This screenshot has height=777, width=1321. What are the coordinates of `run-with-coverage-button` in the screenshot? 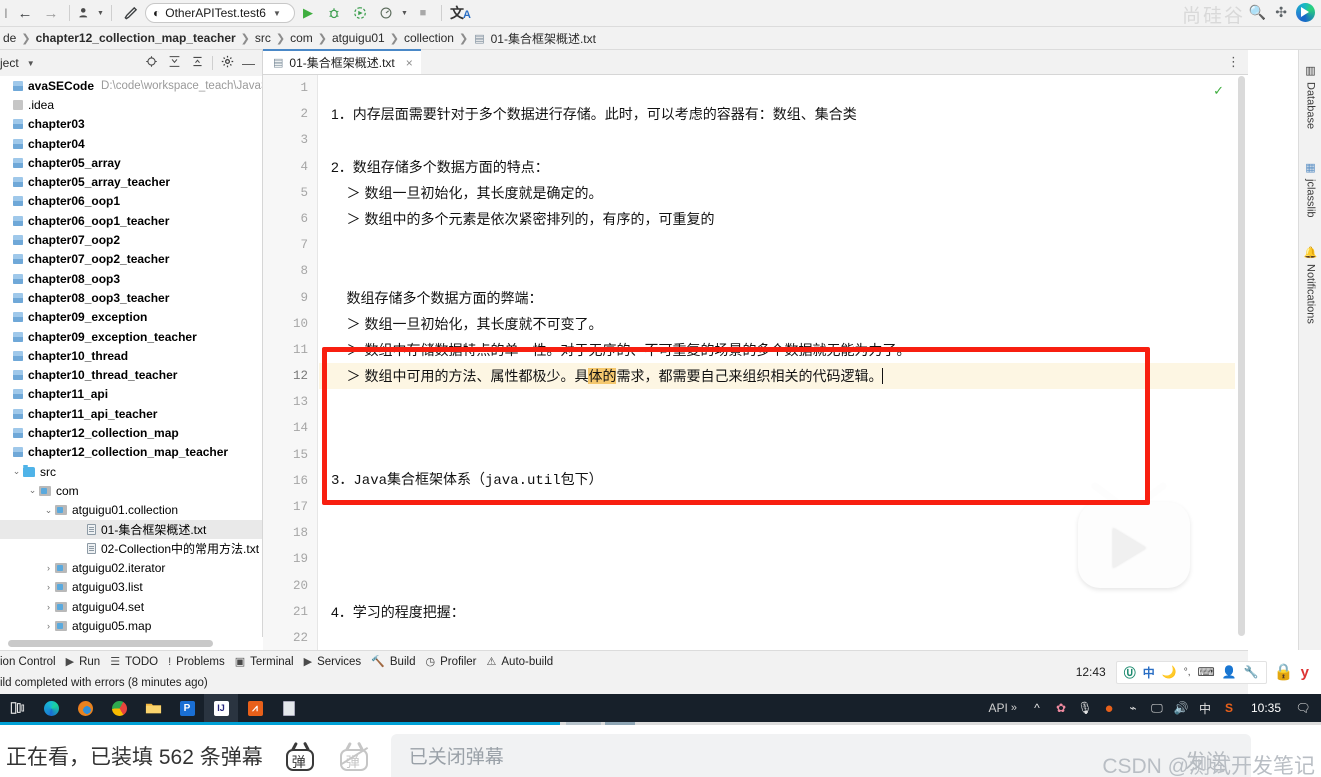 It's located at (360, 13).